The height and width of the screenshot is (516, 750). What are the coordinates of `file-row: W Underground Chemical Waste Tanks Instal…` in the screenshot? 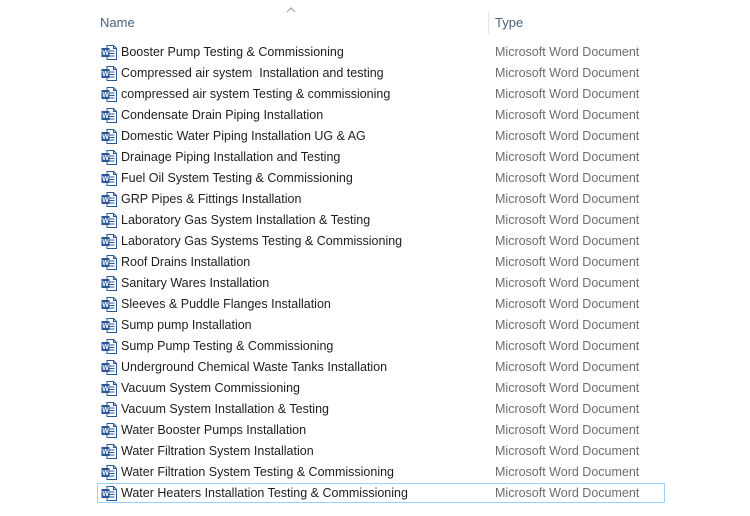 It's located at (381, 367).